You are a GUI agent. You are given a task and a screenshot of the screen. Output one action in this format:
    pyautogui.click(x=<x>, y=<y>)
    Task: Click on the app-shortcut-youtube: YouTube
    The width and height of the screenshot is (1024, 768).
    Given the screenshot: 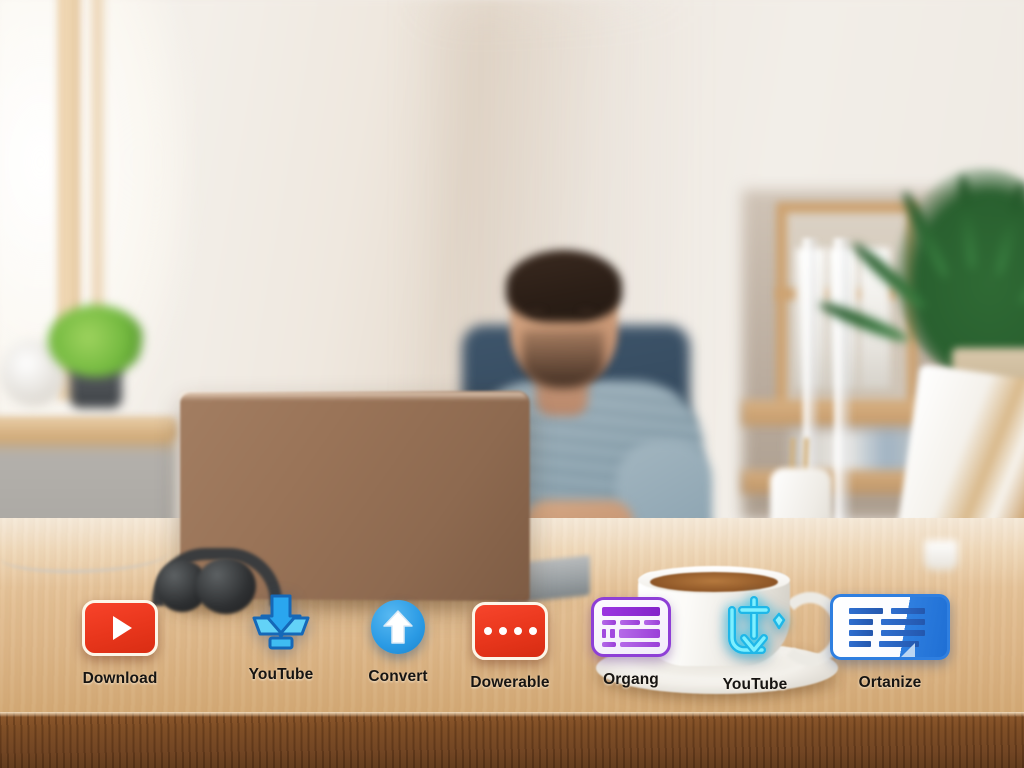 What is the action you would take?
    pyautogui.click(x=755, y=645)
    